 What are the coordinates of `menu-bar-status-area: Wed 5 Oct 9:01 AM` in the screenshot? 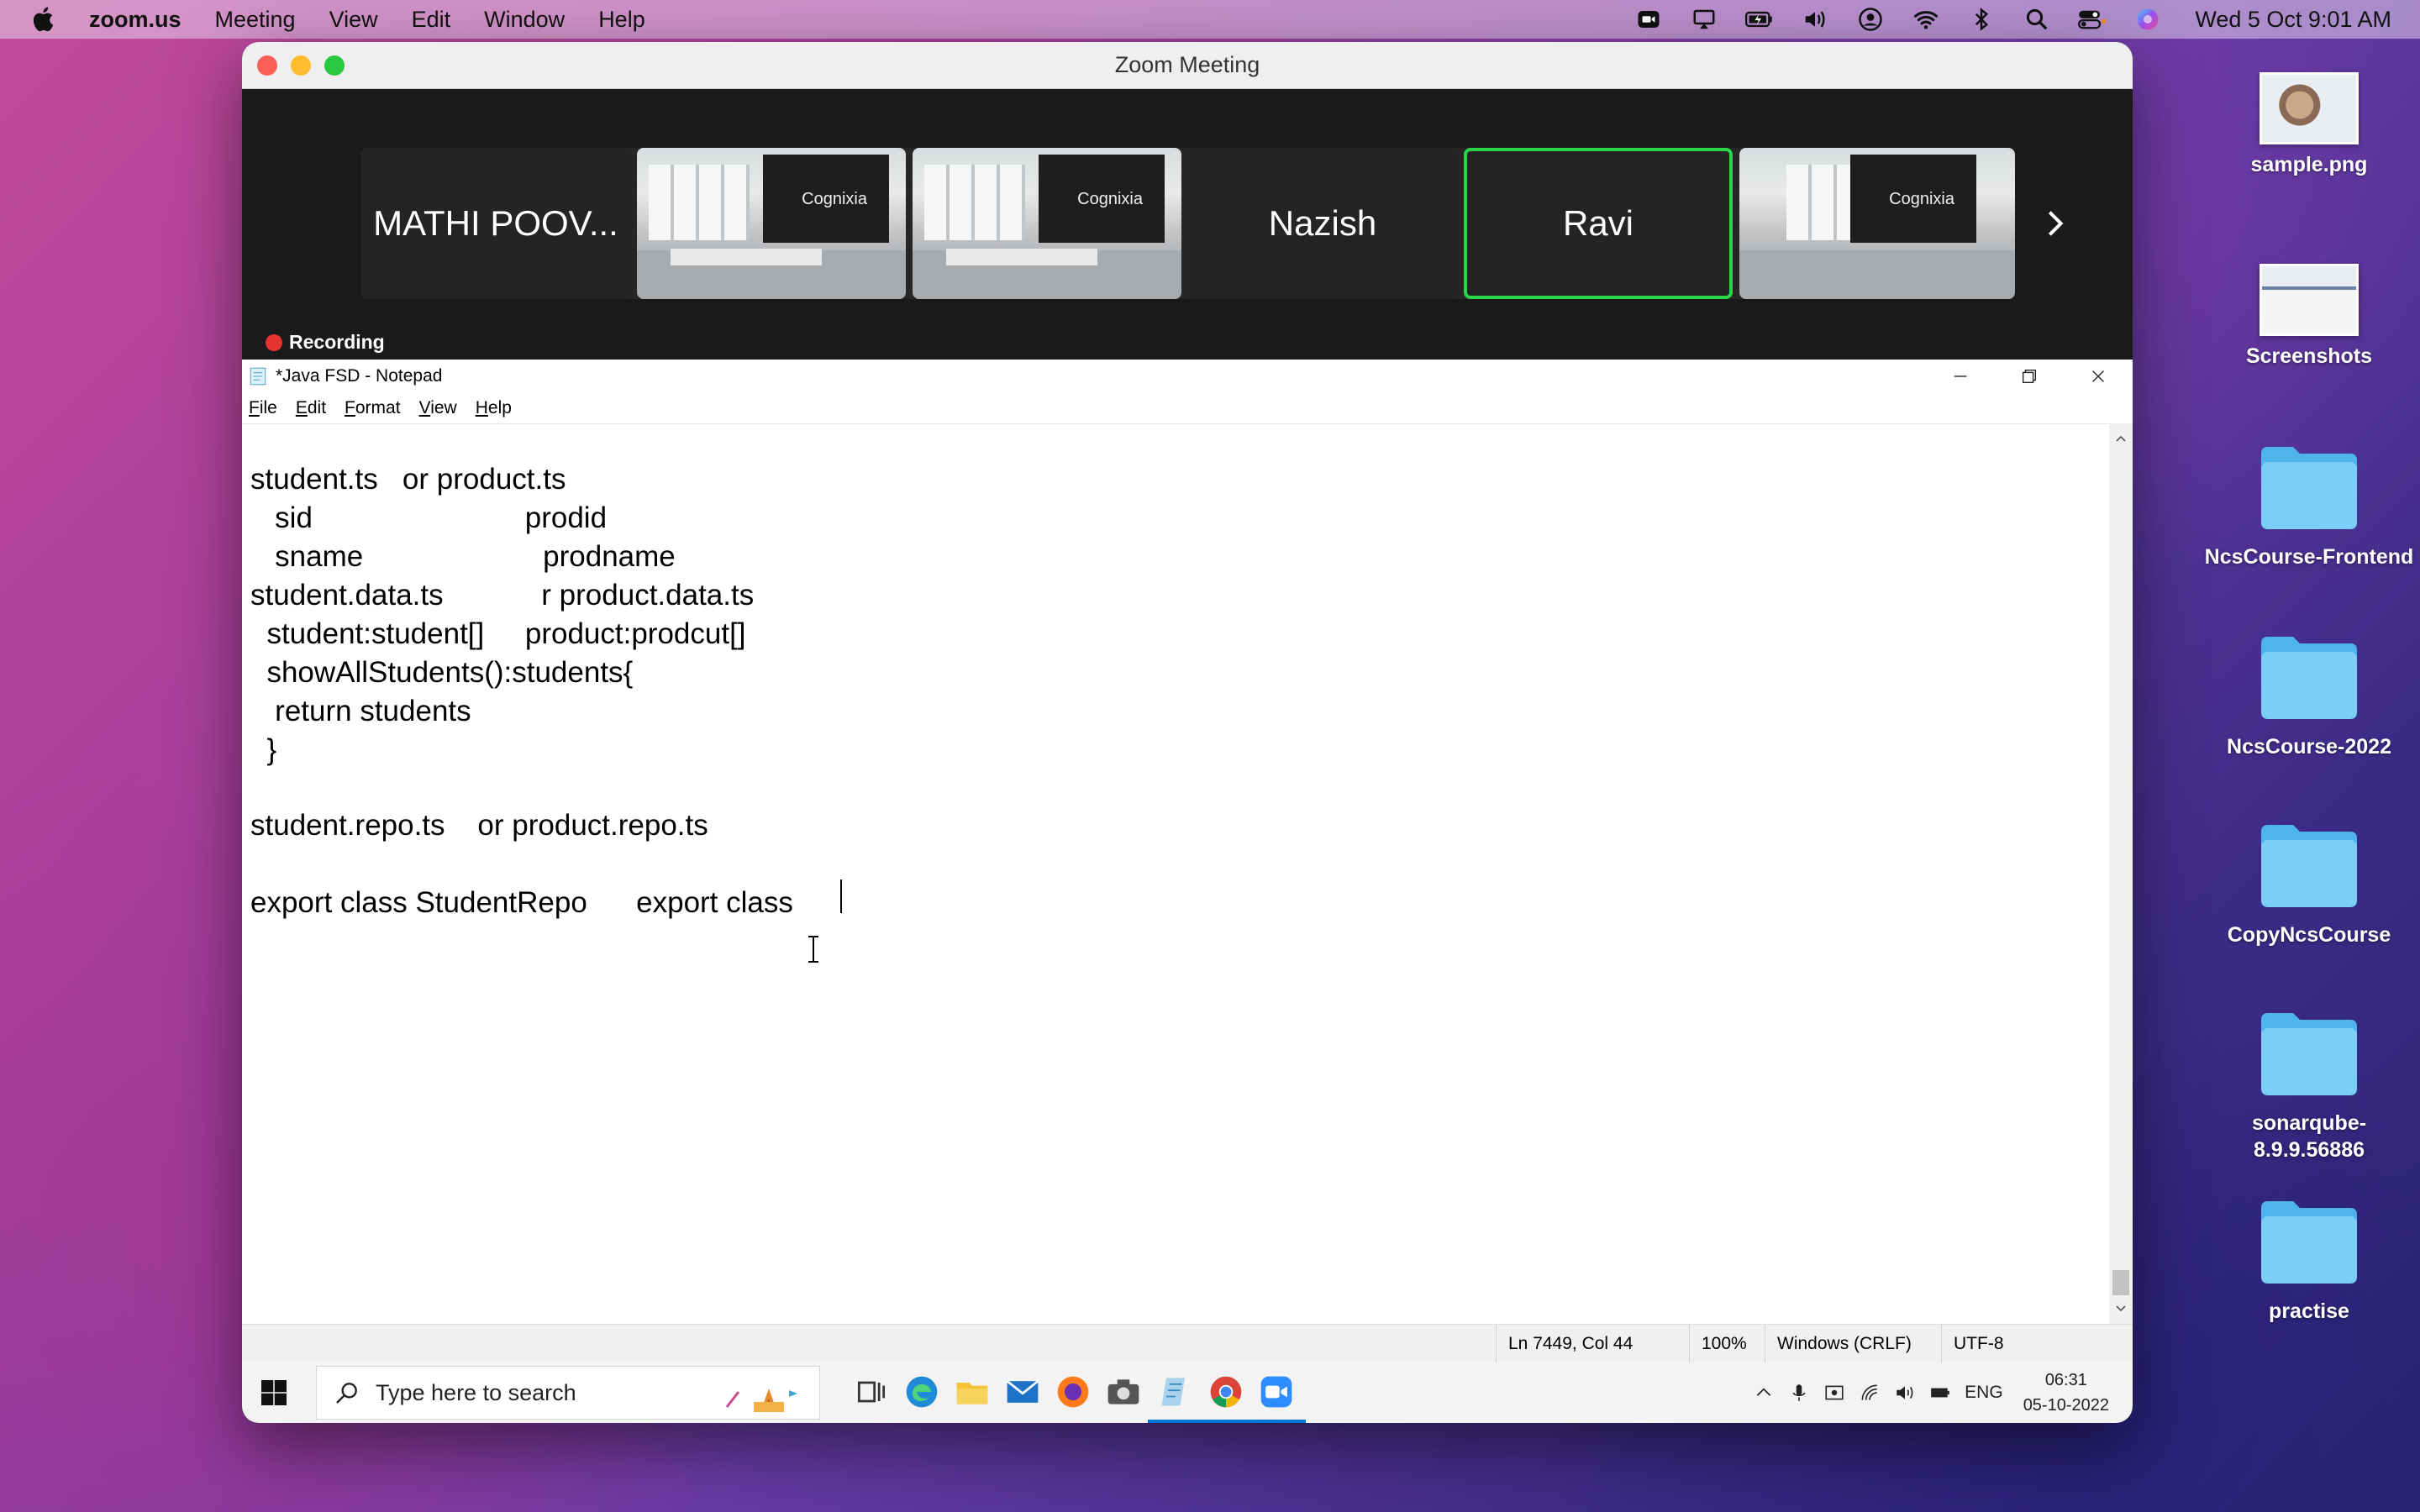 It's located at (2012, 19).